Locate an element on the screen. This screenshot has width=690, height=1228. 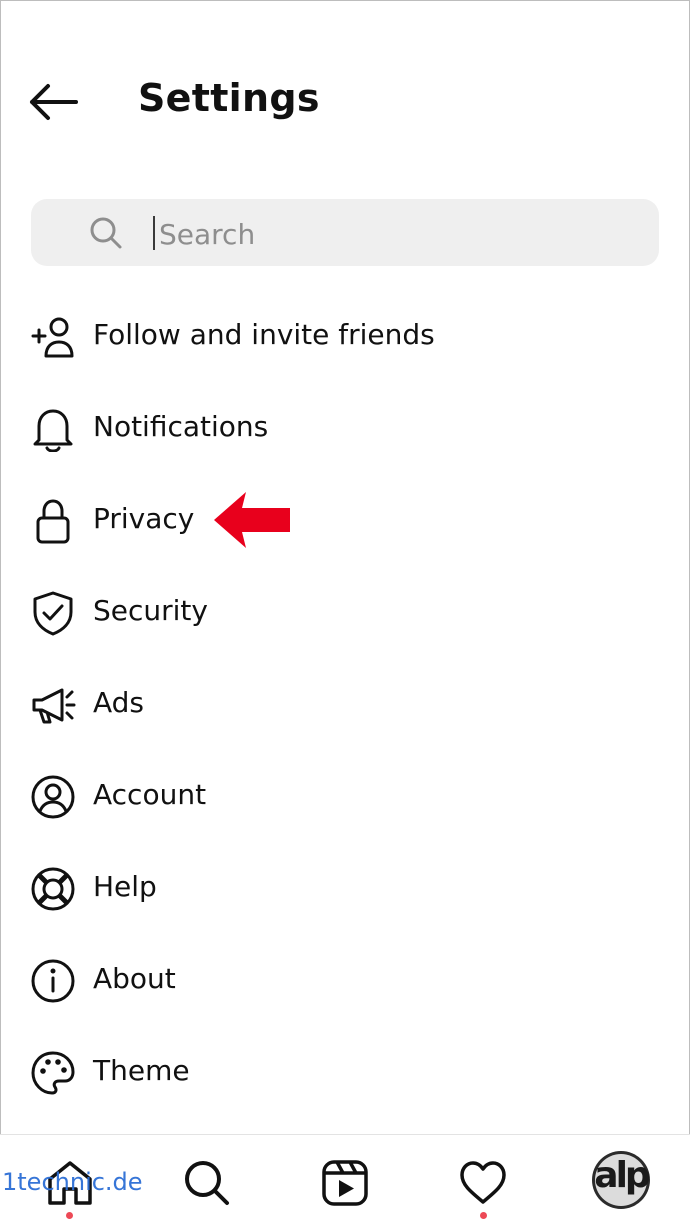
user-circle-icon is located at coordinates (53, 797).